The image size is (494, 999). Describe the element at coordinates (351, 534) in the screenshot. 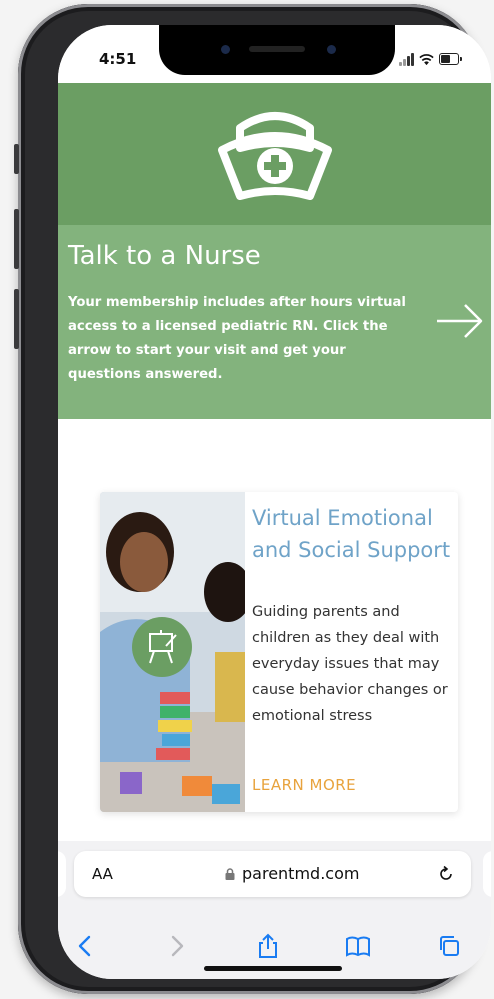

I see `card-title: Virtual Emotional and Social Support` at that location.